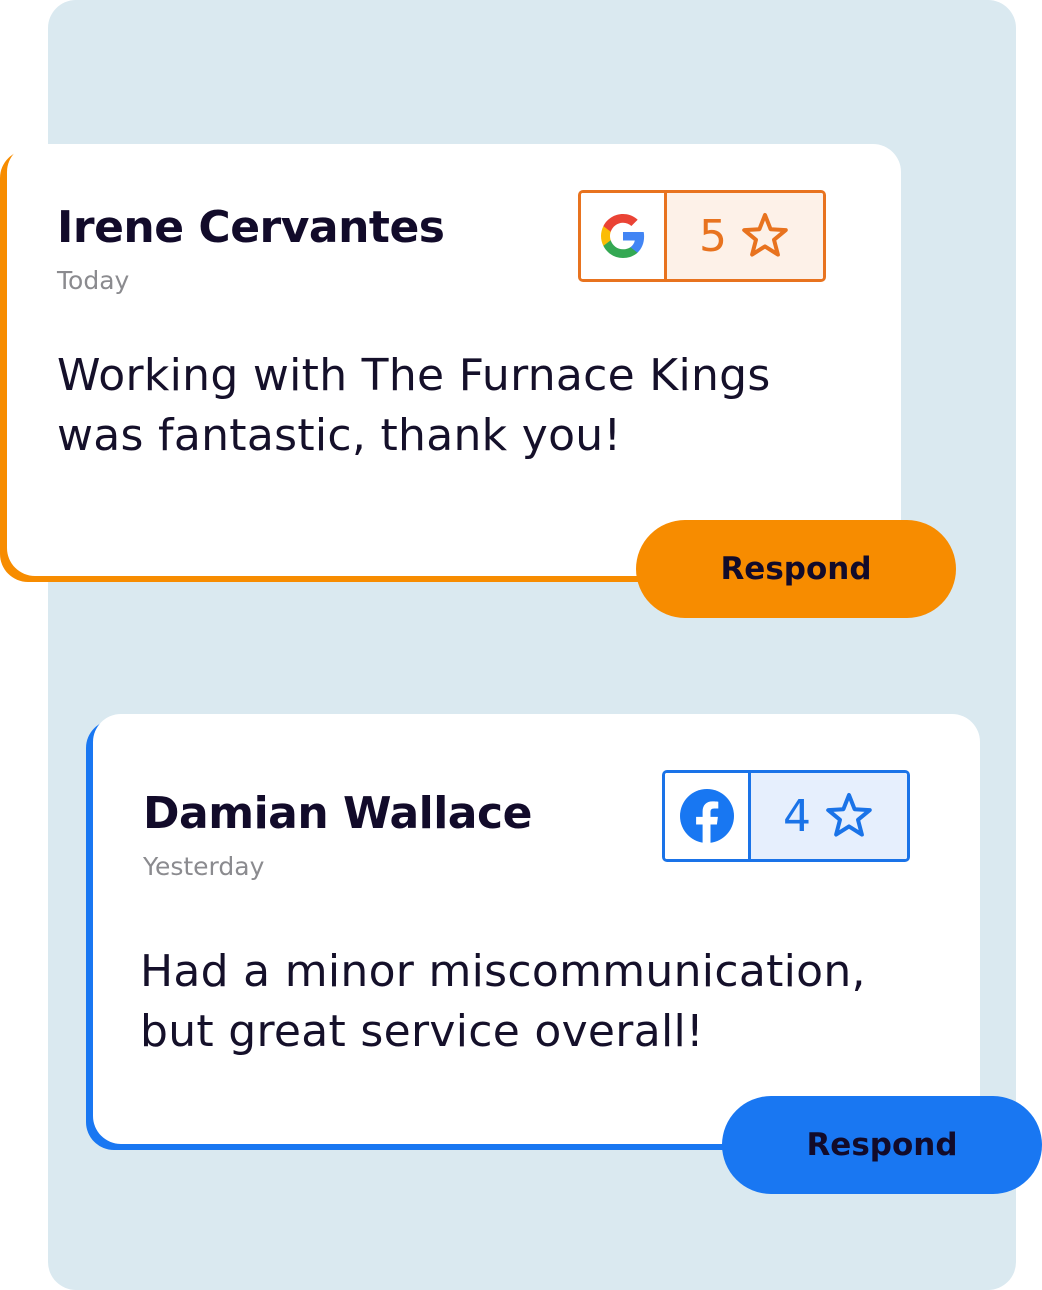 This screenshot has width=1042, height=1290. Describe the element at coordinates (337, 813) in the screenshot. I see `reviewer-name: Damian Wallace` at that location.